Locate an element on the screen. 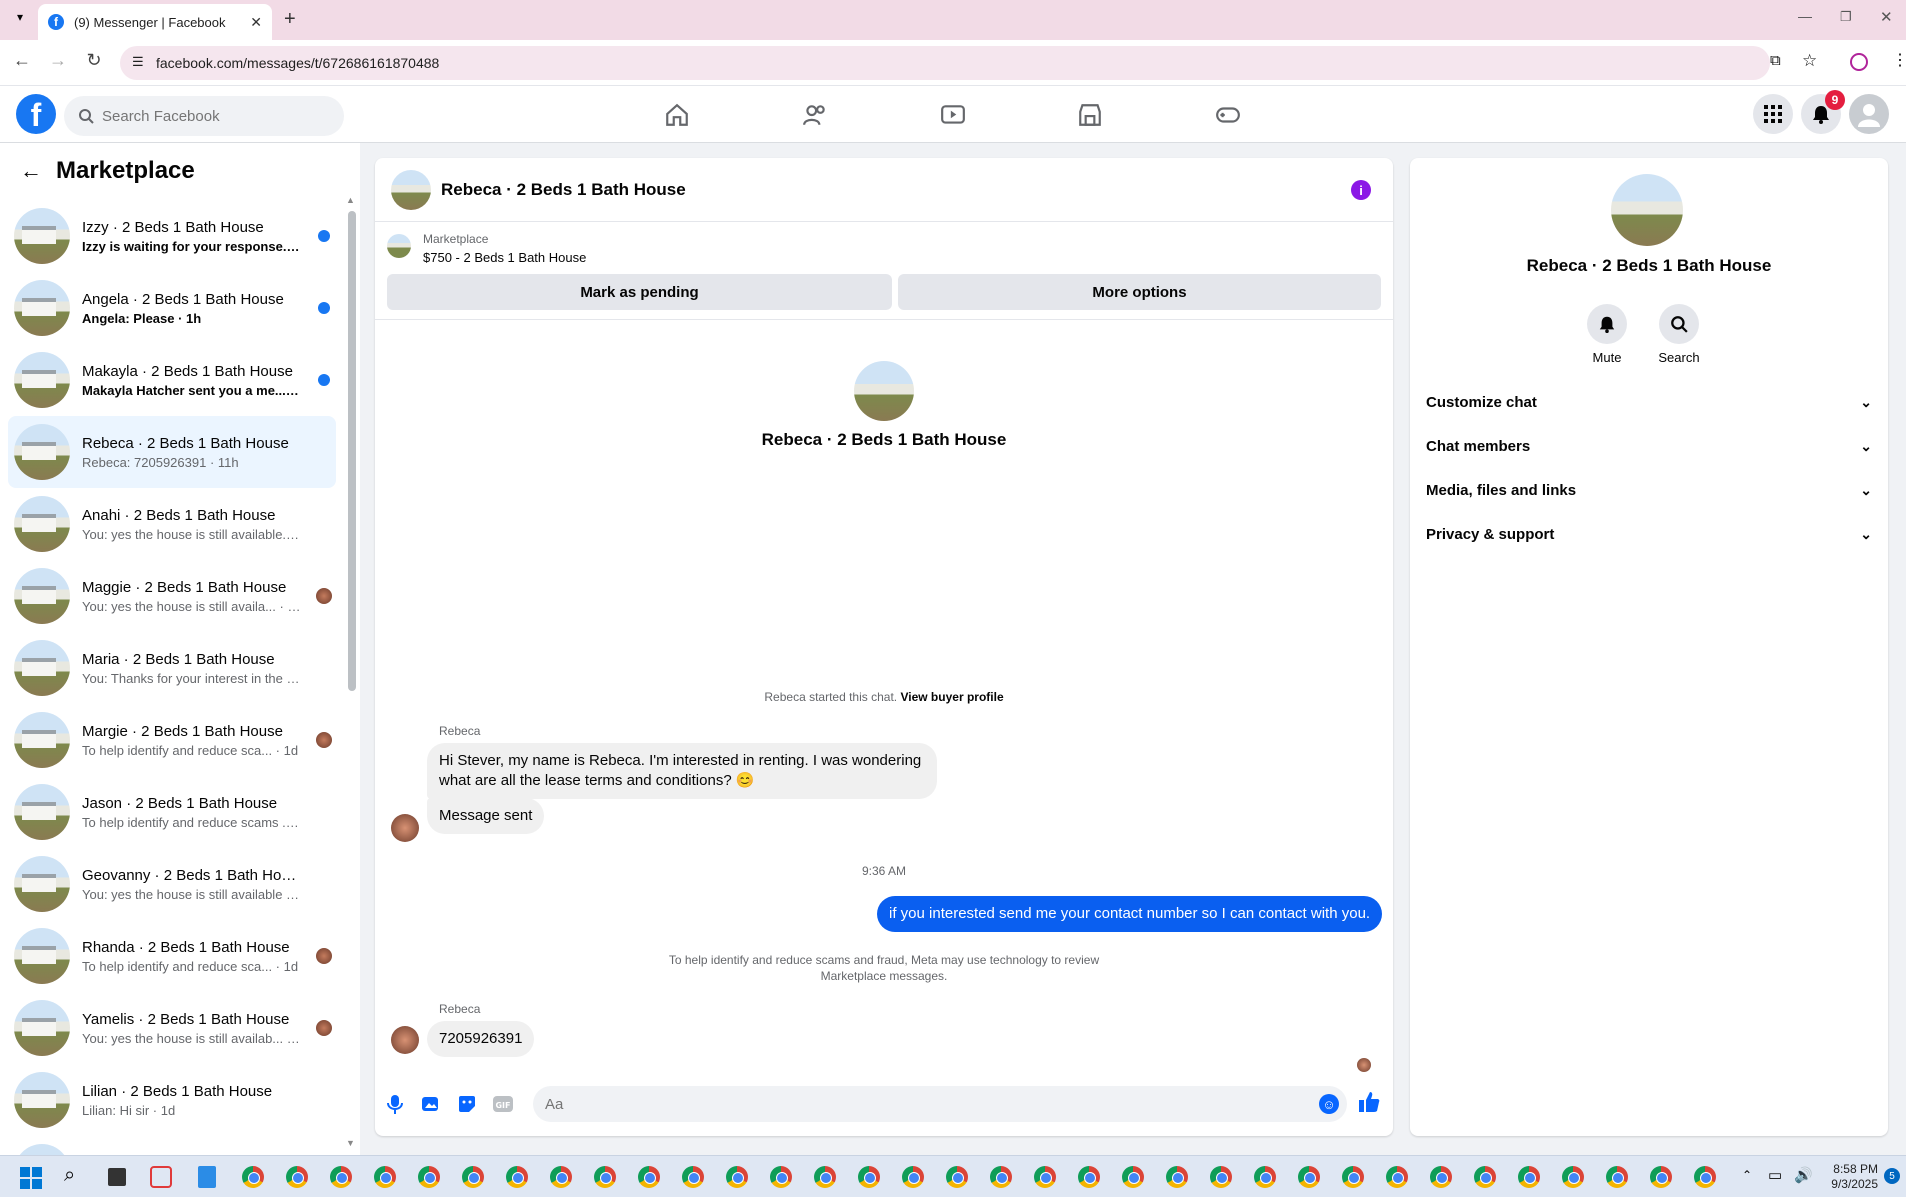 The width and height of the screenshot is (1906, 1197). menu-grid-button is located at coordinates (1773, 114).